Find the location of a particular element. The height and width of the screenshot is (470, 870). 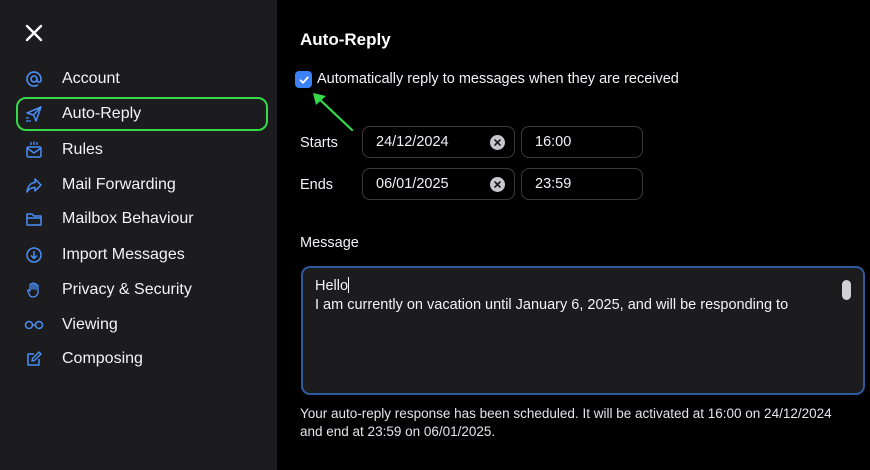

starts-label: Starts is located at coordinates (319, 143).